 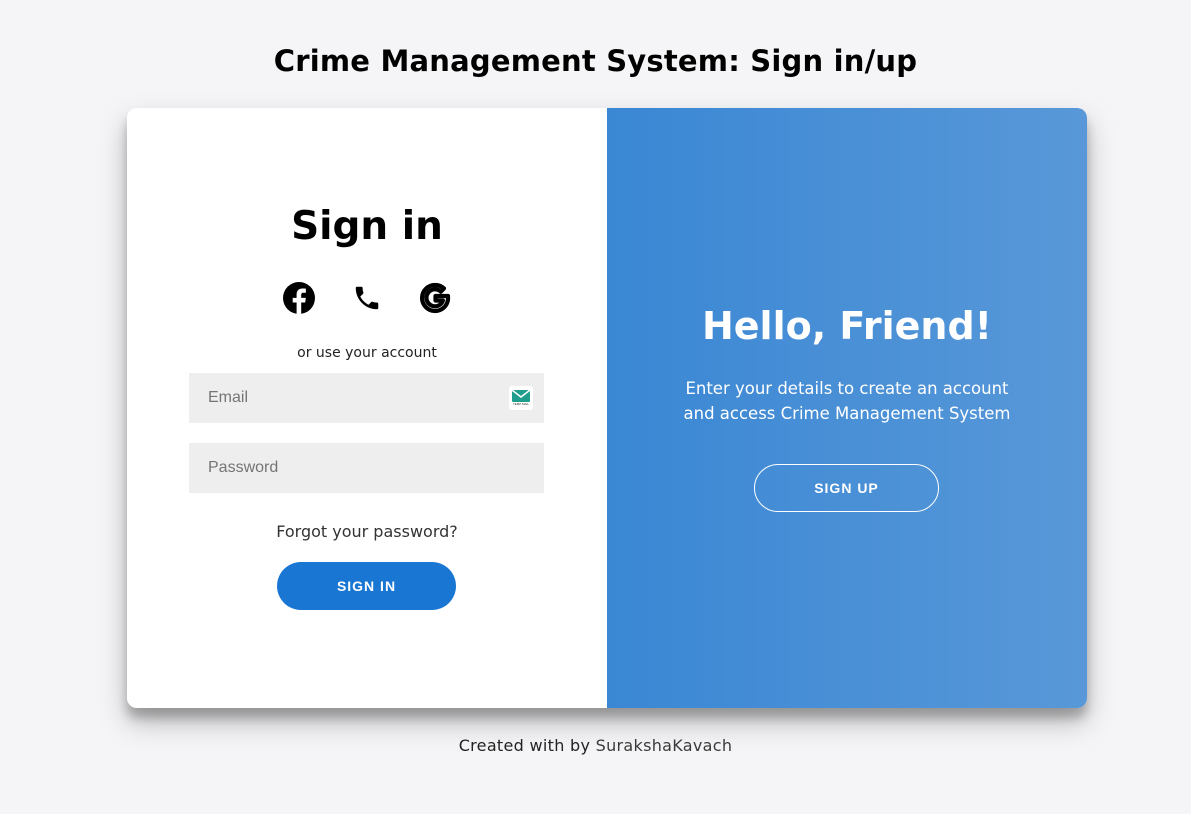 What do you see at coordinates (847, 388) in the screenshot?
I see `sign-up-description-line1: Enter your details to create an account` at bounding box center [847, 388].